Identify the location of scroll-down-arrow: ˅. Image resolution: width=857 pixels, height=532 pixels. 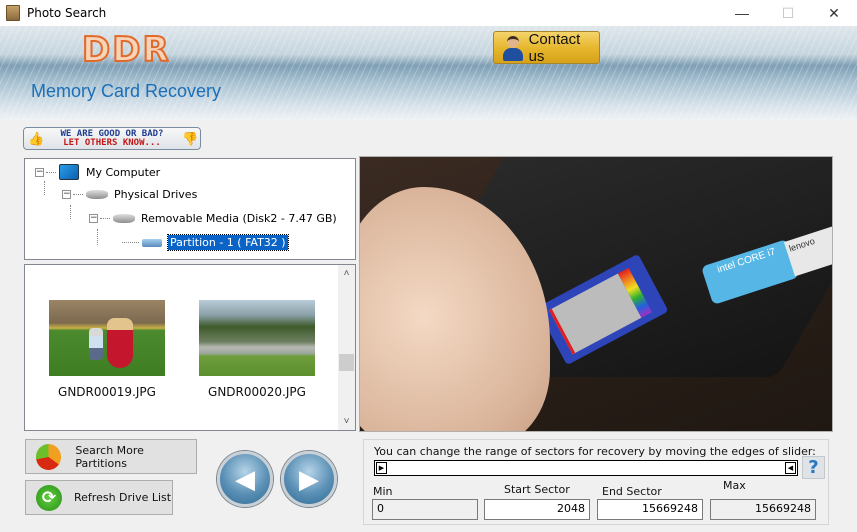
(346, 421).